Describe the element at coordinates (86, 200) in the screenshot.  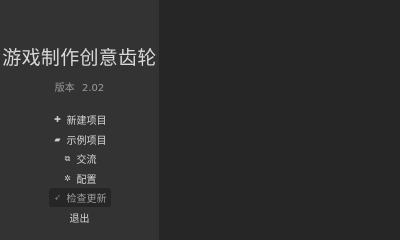
I see `check-updates-label: 检查更新` at that location.